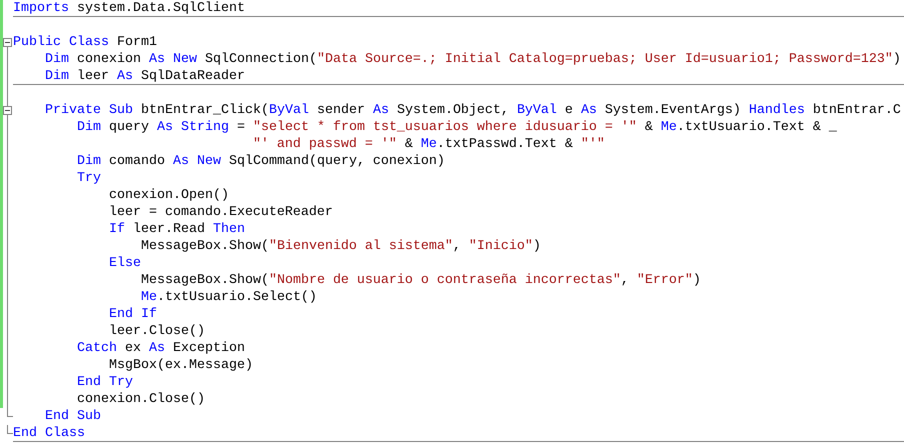 The width and height of the screenshot is (904, 446). I want to click on code-line: Dim comando As New SqlCommand(query, conexion), so click(260, 161).